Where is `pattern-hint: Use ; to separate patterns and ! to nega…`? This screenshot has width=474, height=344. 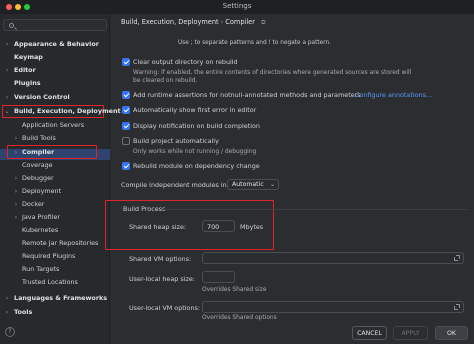
pattern-hint: Use ; to separate patterns and ! to nega… is located at coordinates (254, 43).